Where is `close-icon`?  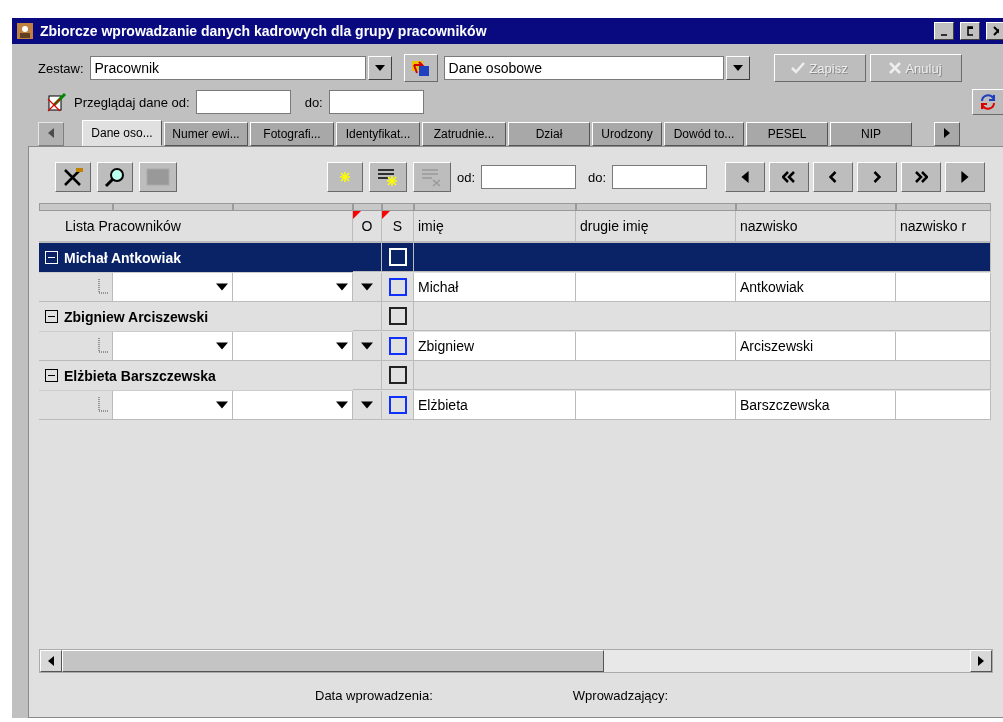
close-icon is located at coordinates (996, 31).